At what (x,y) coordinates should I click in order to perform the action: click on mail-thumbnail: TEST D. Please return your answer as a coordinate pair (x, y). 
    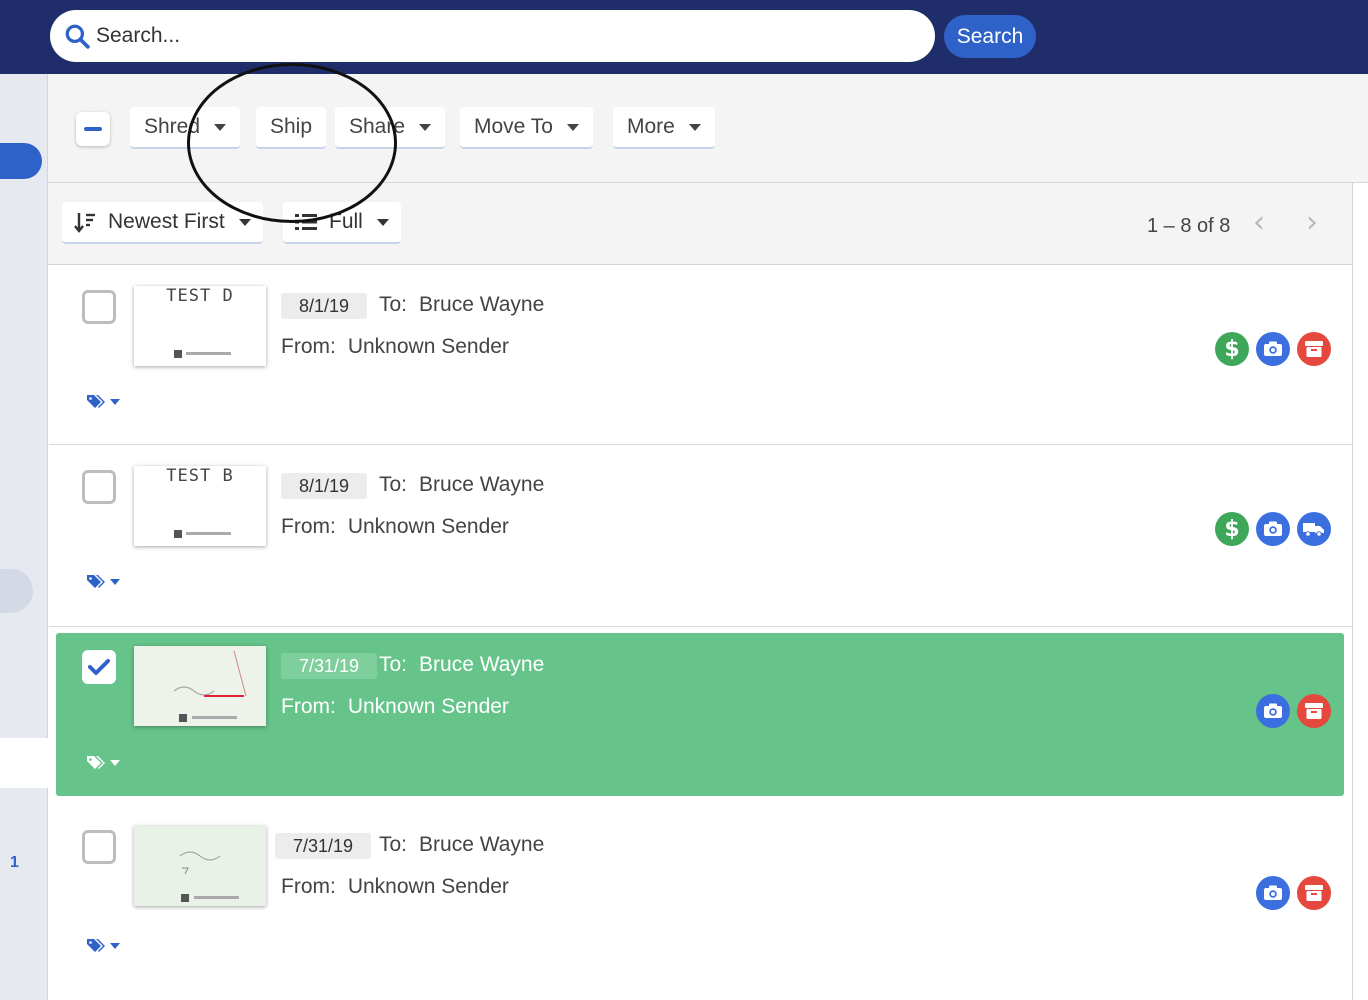
    Looking at the image, I should click on (200, 326).